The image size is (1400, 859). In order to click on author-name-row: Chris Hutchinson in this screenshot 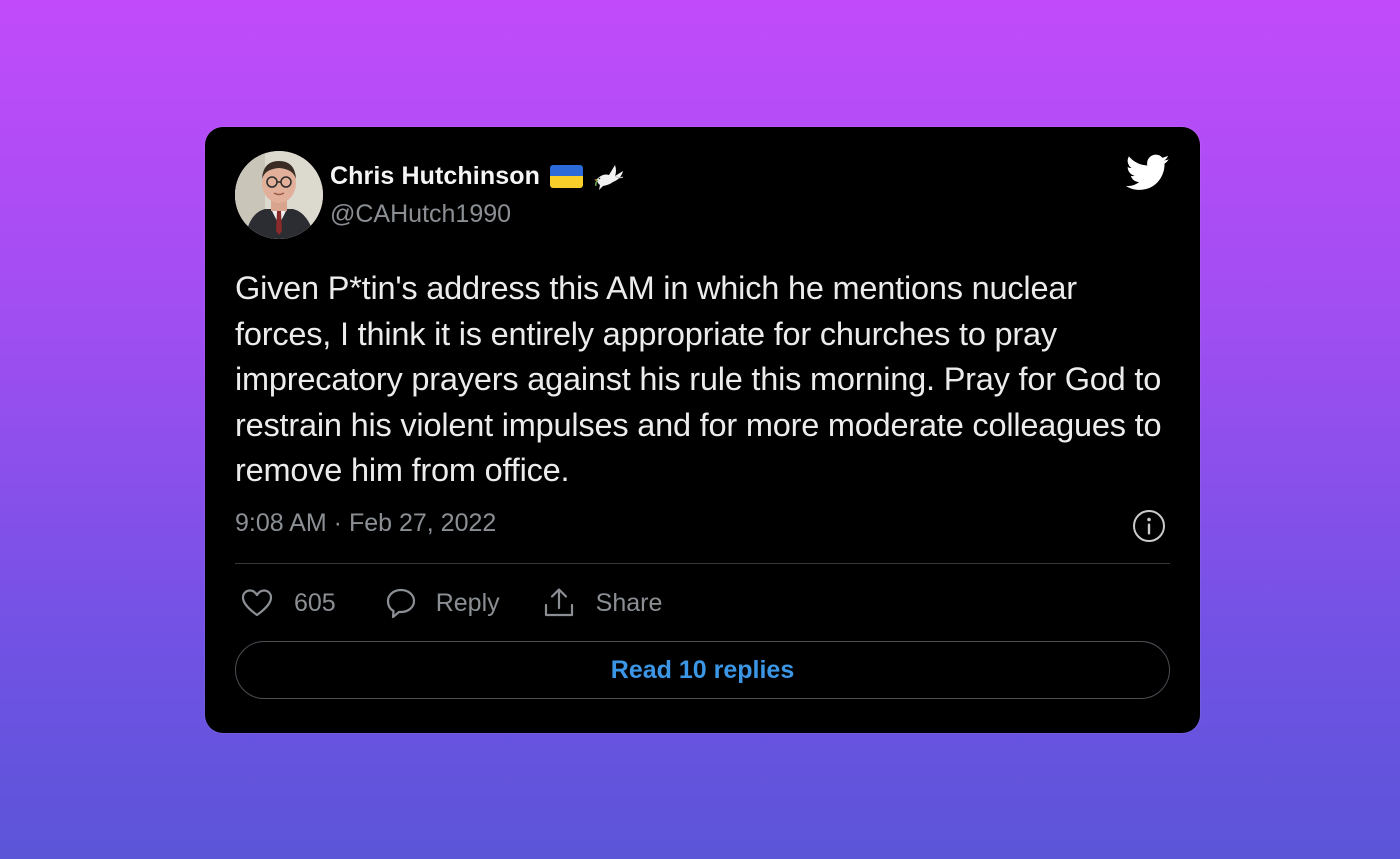, I will do `click(478, 176)`.